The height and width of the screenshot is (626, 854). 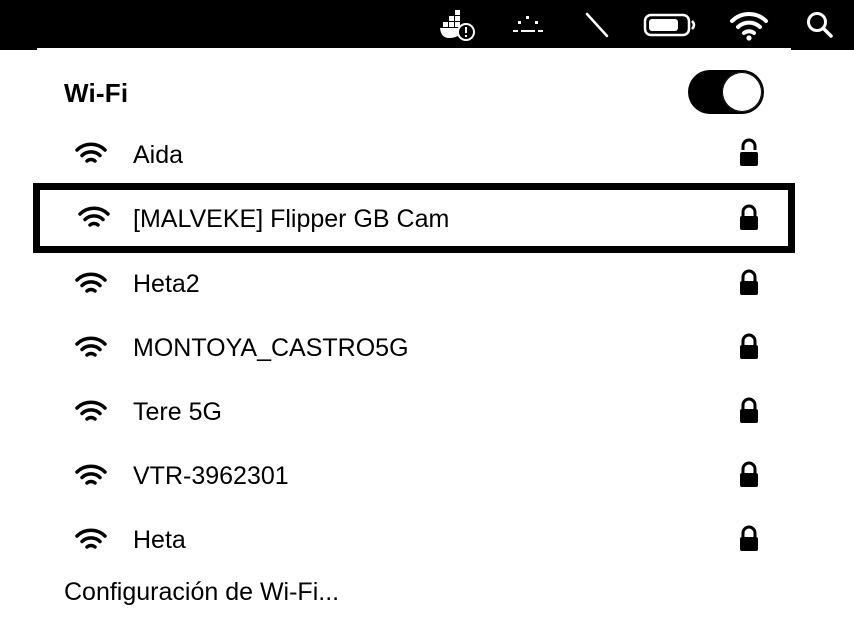 What do you see at coordinates (414, 476) in the screenshot?
I see `network-item-vtr-3962301: VTR-3962301` at bounding box center [414, 476].